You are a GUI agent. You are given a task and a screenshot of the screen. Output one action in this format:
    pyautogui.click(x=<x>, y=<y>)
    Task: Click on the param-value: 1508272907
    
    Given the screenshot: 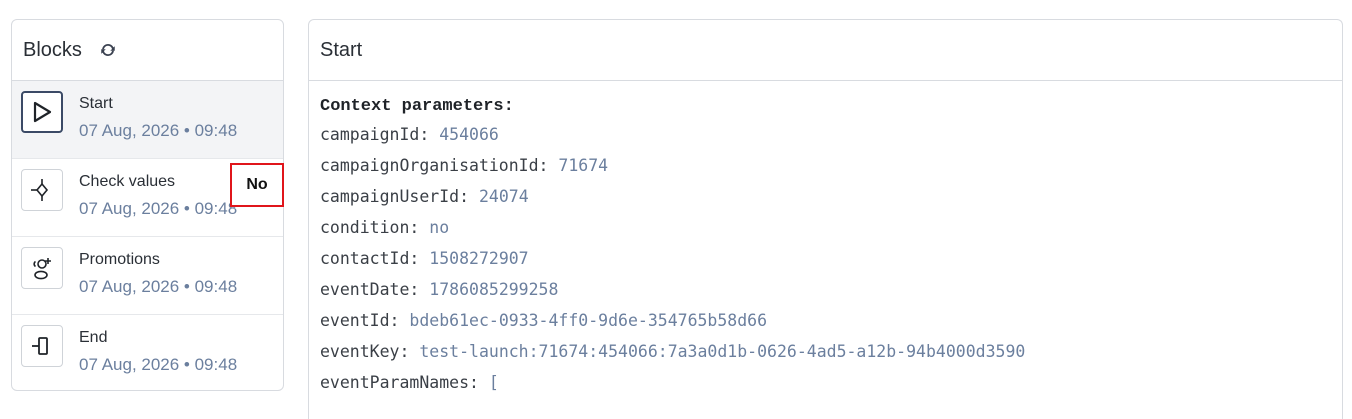 What is the action you would take?
    pyautogui.click(x=479, y=258)
    